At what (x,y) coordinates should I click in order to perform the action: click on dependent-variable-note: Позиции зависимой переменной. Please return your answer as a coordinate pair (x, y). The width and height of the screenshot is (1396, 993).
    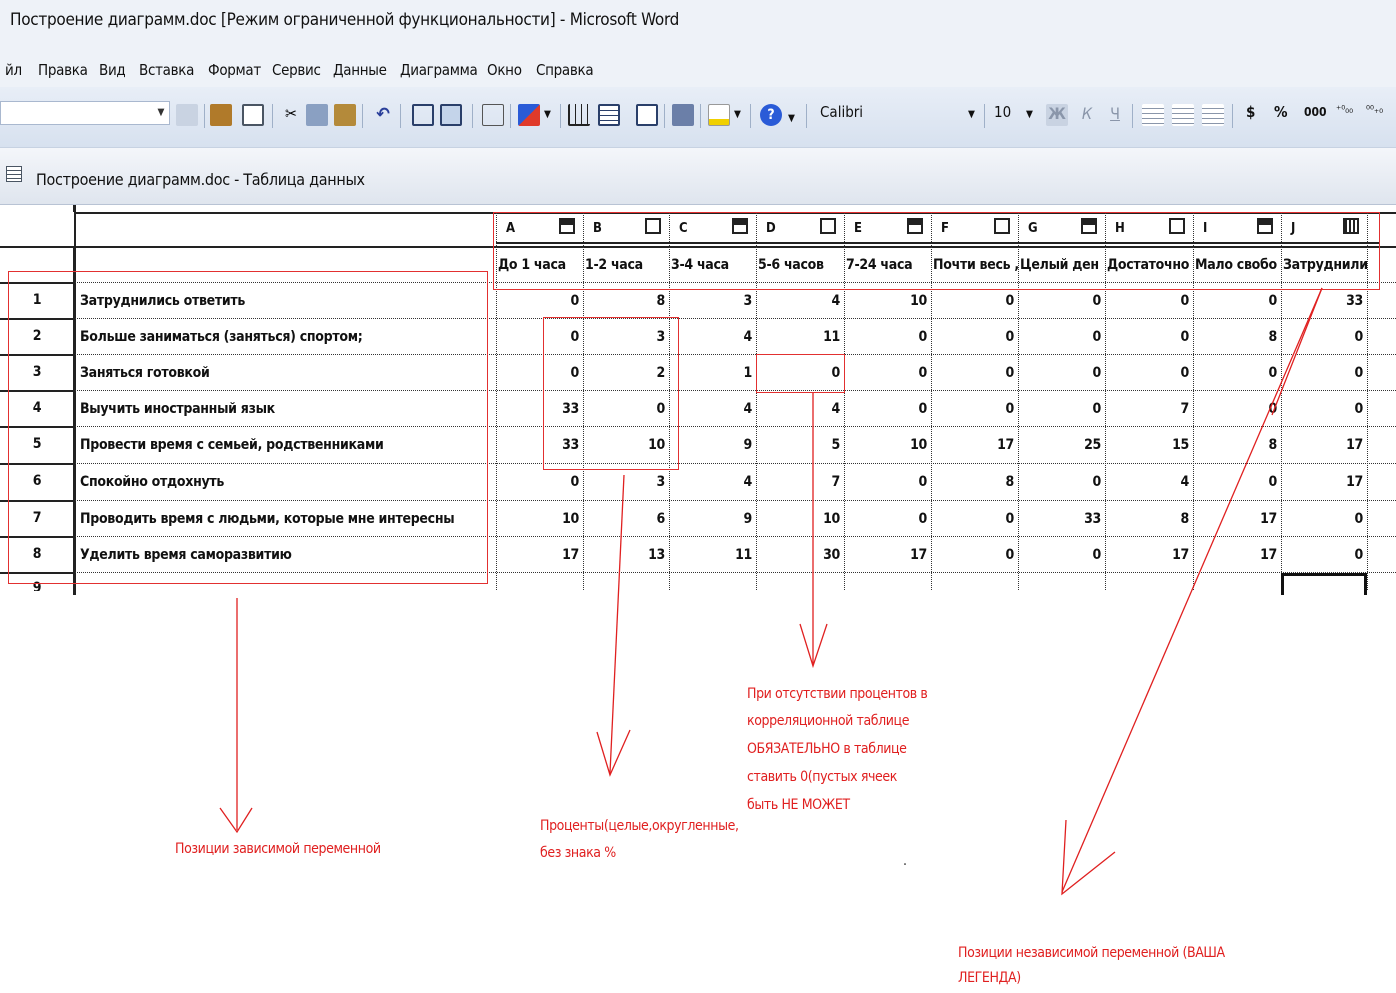
    Looking at the image, I should click on (278, 849).